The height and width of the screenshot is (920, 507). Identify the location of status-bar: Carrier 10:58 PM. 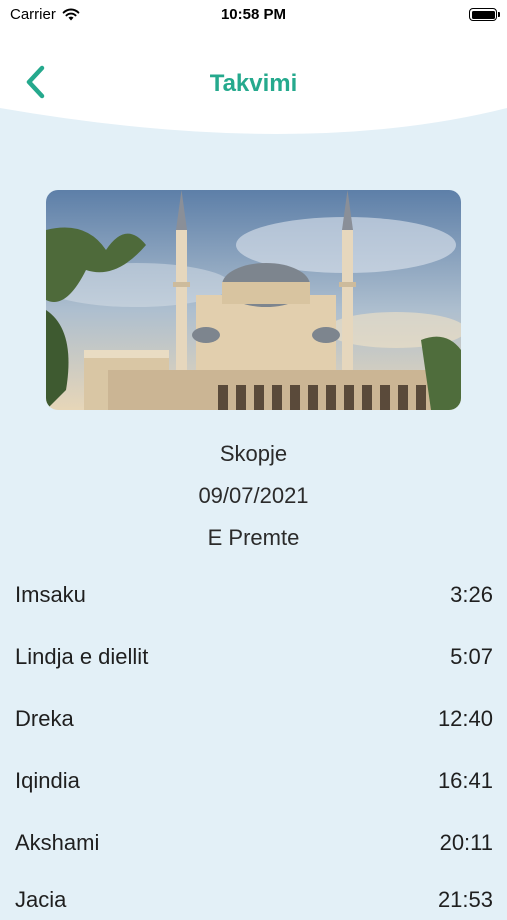
(253, 16).